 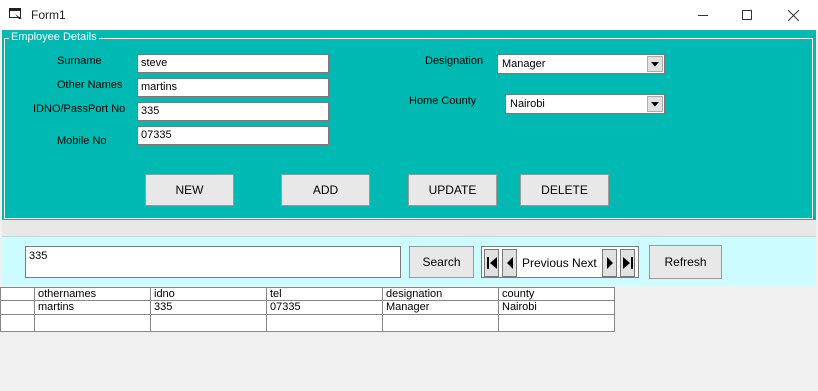 What do you see at coordinates (527, 104) in the screenshot?
I see `home-county-value: Nairobi` at bounding box center [527, 104].